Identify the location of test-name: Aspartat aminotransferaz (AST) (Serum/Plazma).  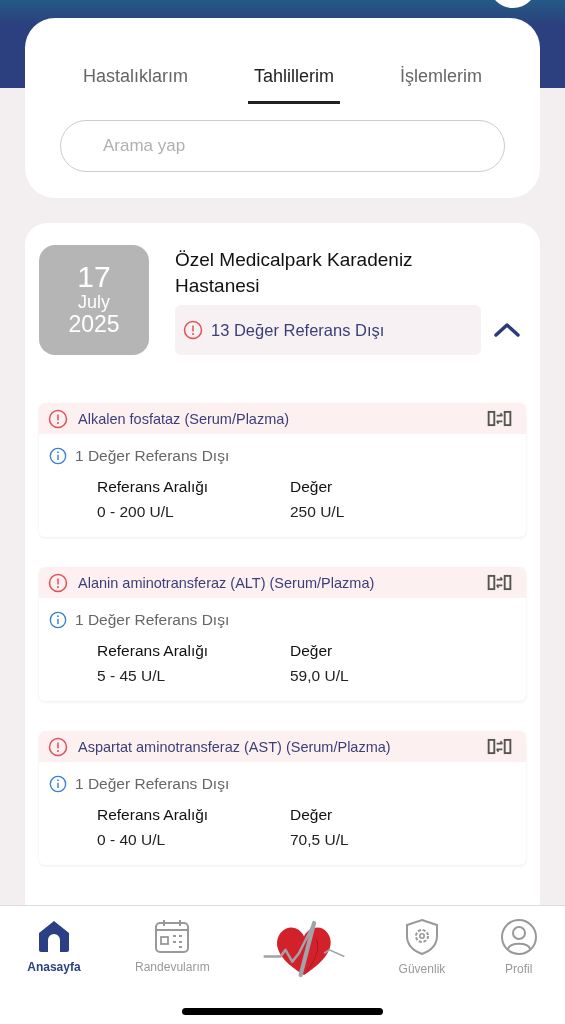
(235, 746).